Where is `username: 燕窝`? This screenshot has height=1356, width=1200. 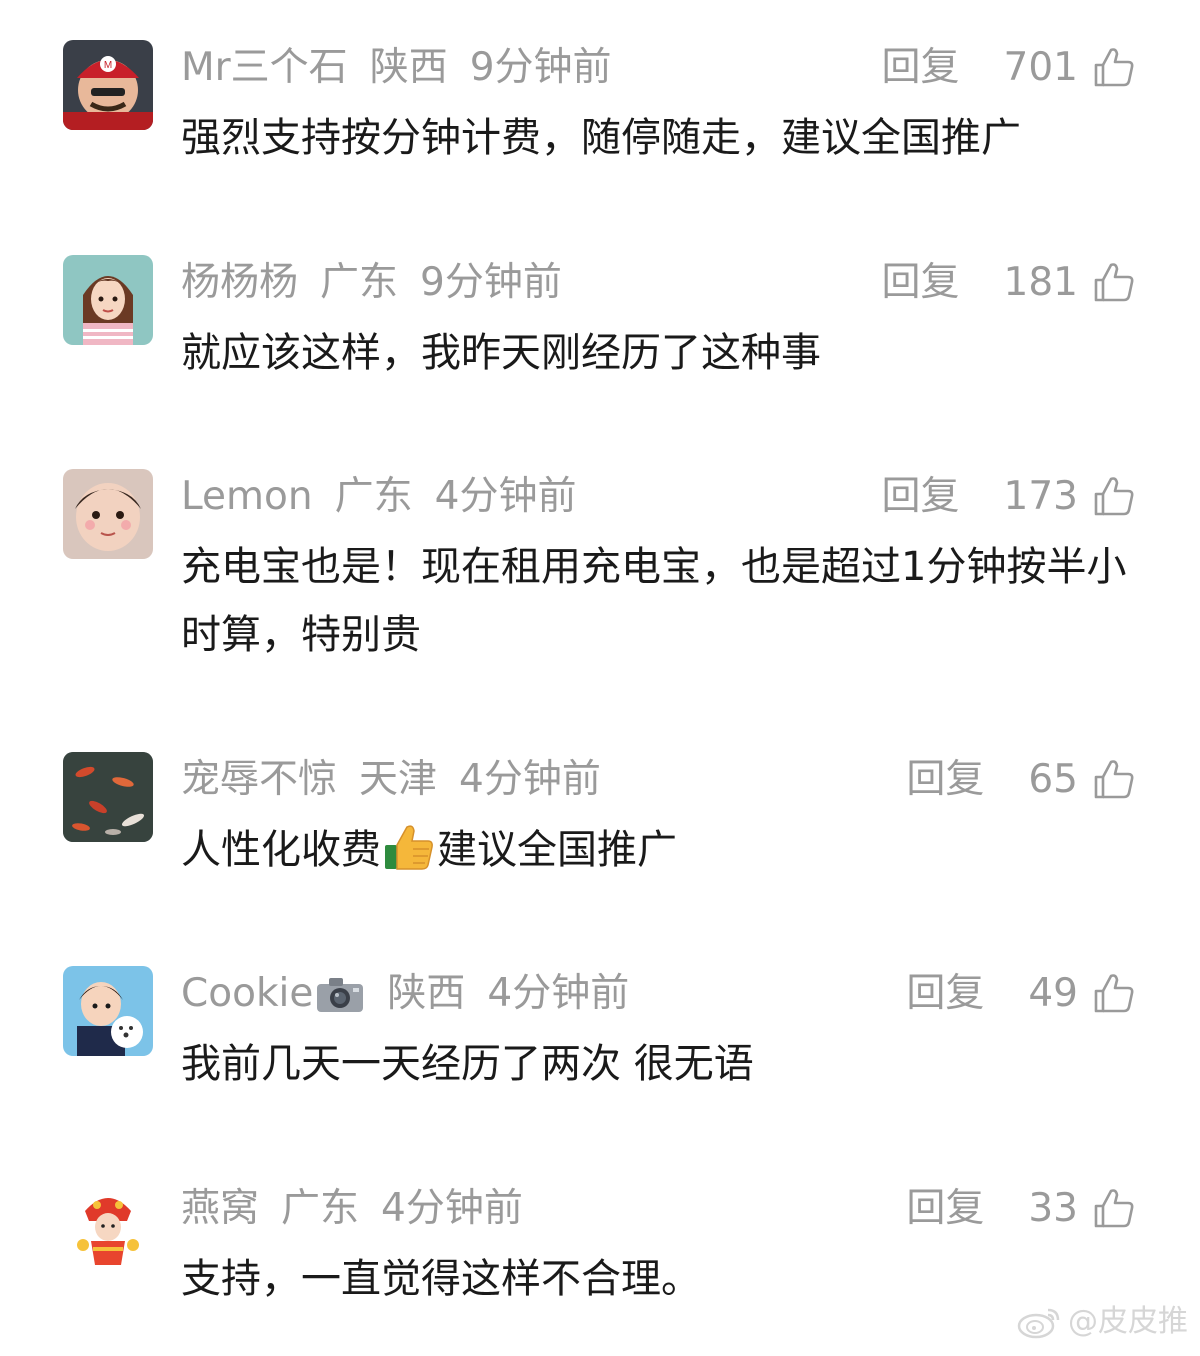 username: 燕窝 is located at coordinates (220, 1209).